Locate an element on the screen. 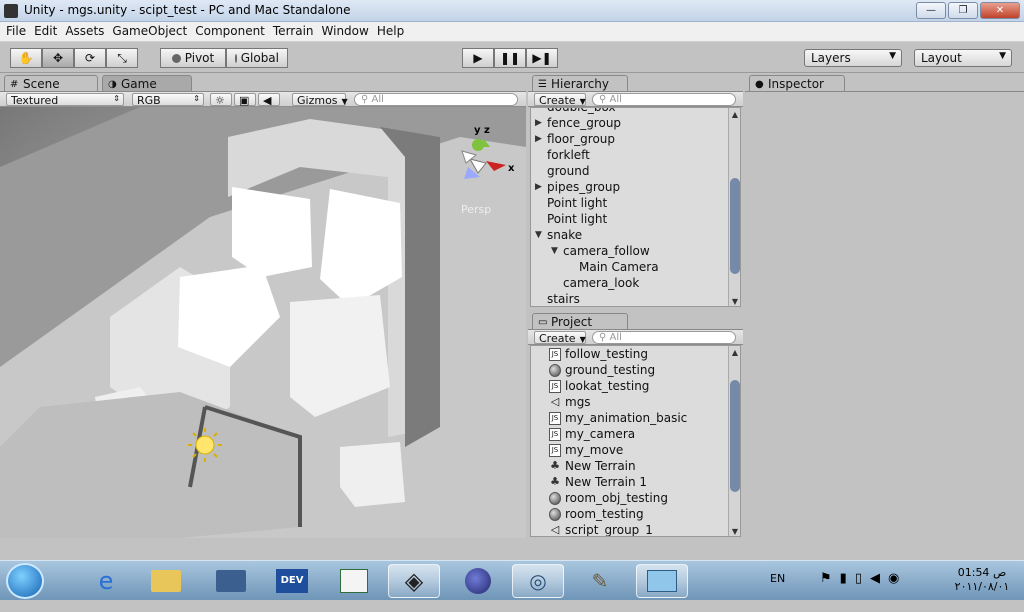 The width and height of the screenshot is (1024, 612). menu-component: Component is located at coordinates (232, 31).